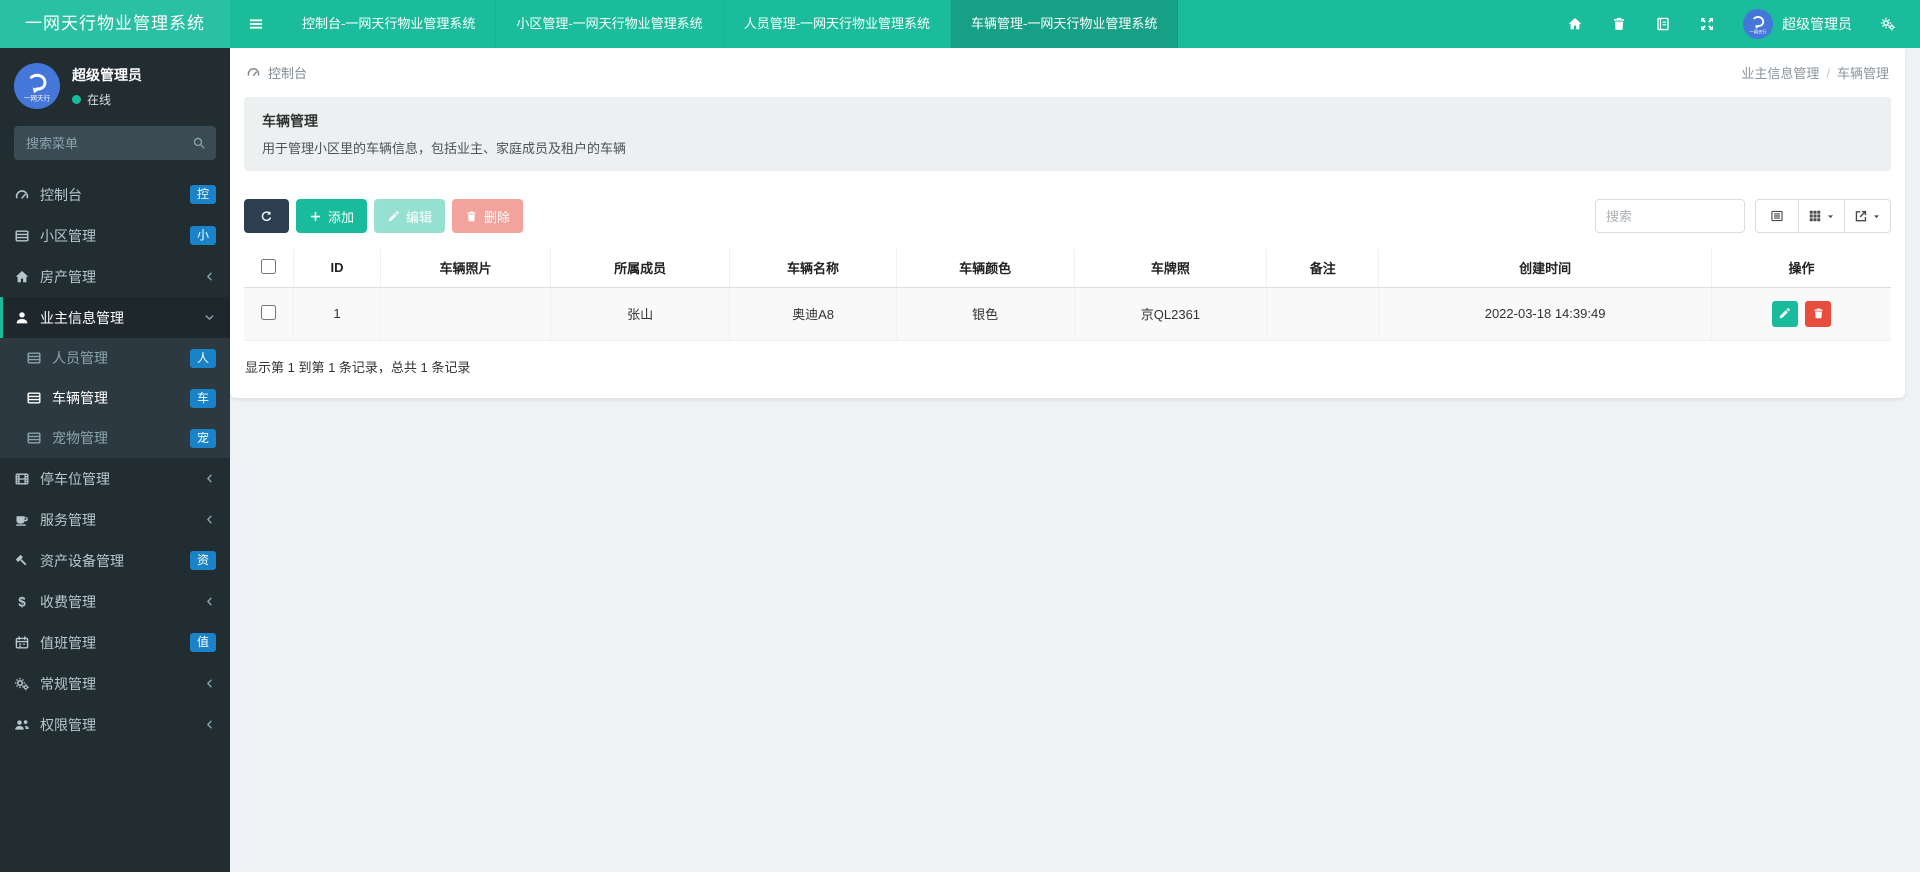  Describe the element at coordinates (1322, 268) in the screenshot. I see `column-header-remark: 备注` at that location.